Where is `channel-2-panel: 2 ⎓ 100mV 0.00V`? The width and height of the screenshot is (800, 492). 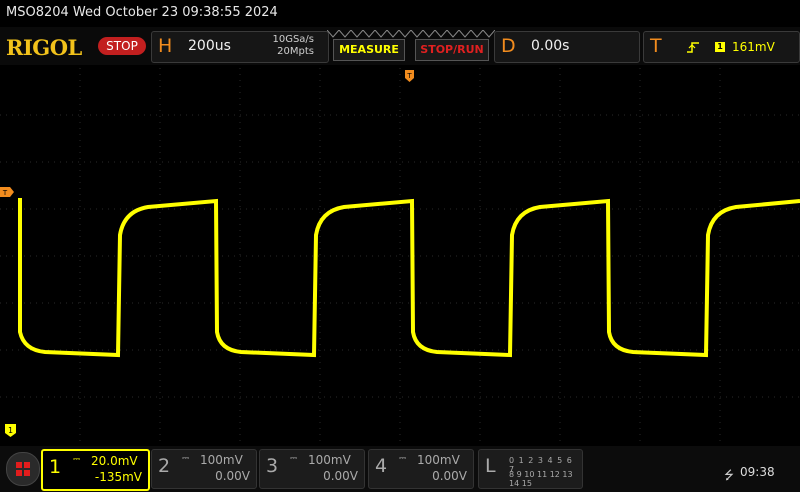
channel-2-panel: 2 ⎓ 100mV 0.00V is located at coordinates (204, 469).